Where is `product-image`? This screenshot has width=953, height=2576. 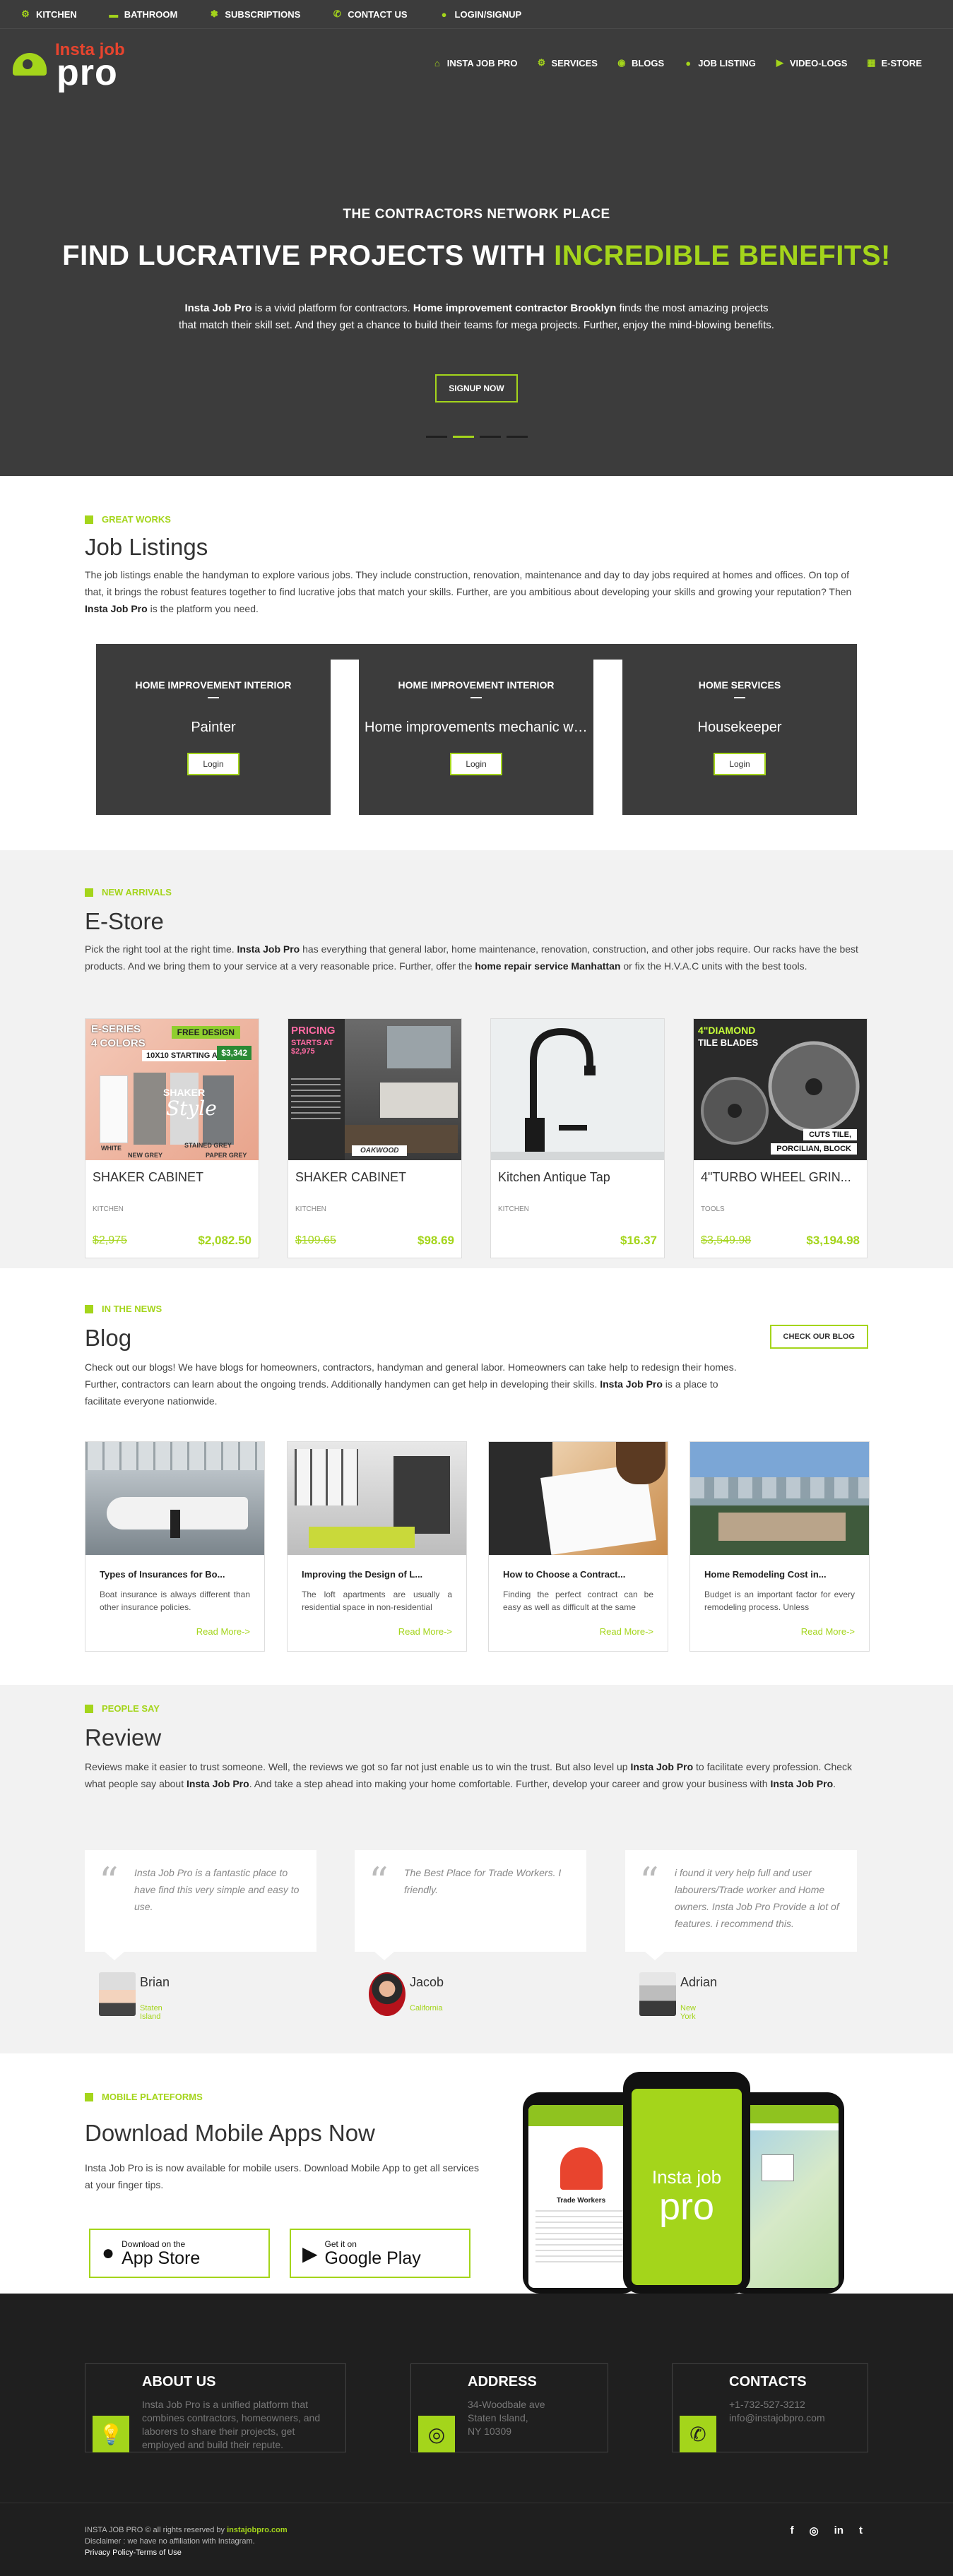
product-image is located at coordinates (577, 1089).